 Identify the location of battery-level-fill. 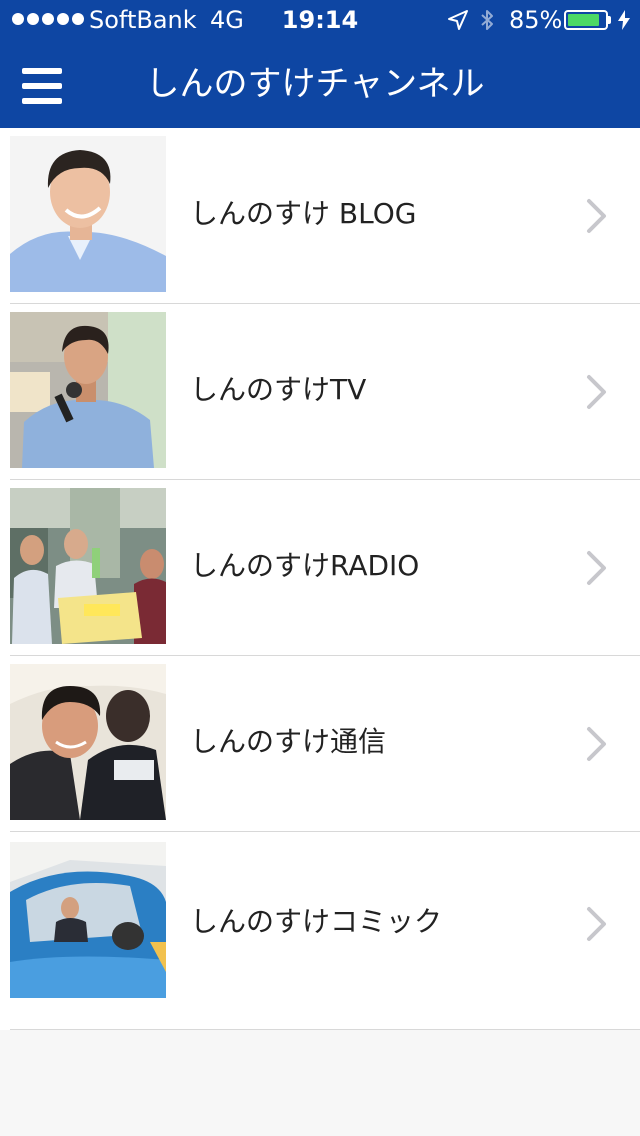
(583, 20).